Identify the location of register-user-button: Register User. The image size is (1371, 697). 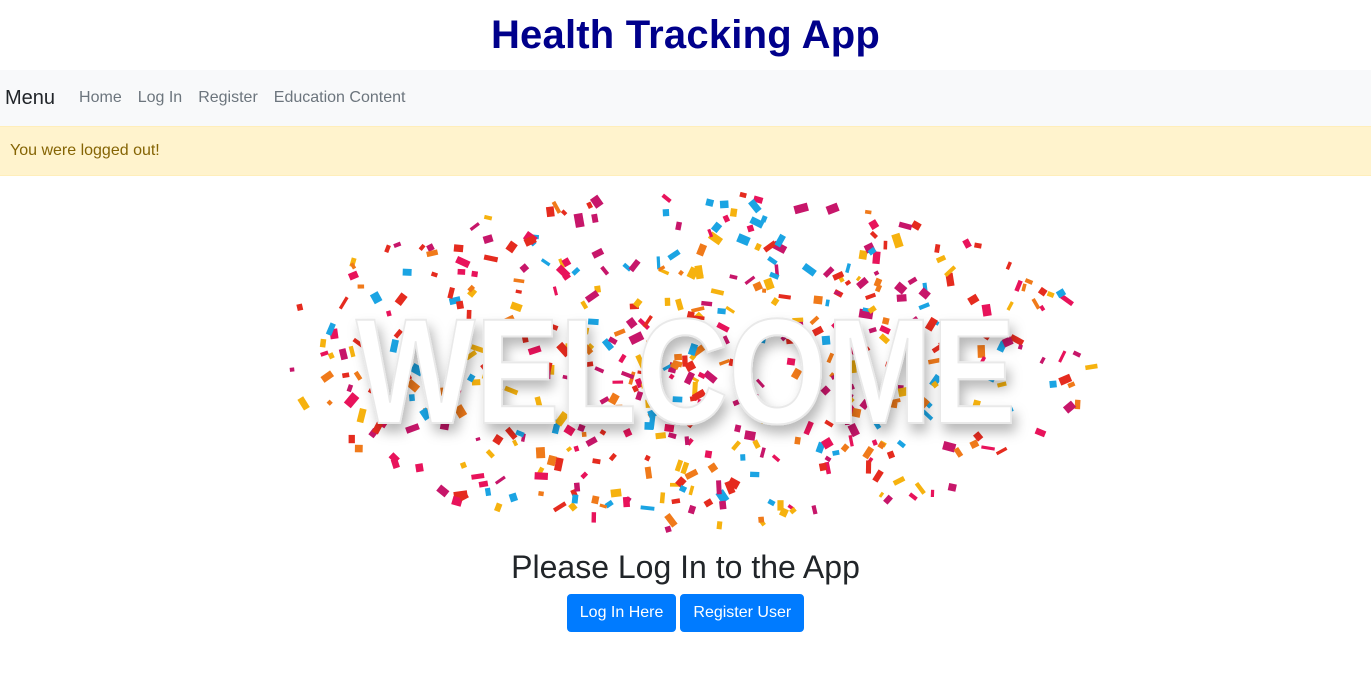
(742, 613).